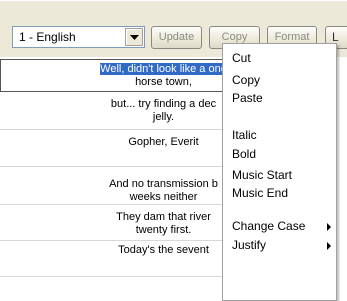 The width and height of the screenshot is (347, 301). I want to click on update-button: Update, so click(176, 37).